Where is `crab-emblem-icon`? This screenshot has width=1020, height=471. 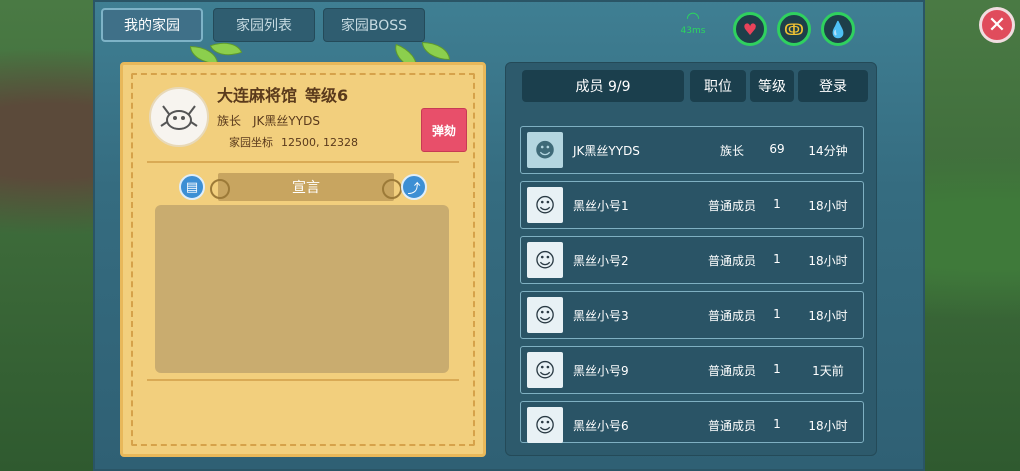 crab-emblem-icon is located at coordinates (179, 117).